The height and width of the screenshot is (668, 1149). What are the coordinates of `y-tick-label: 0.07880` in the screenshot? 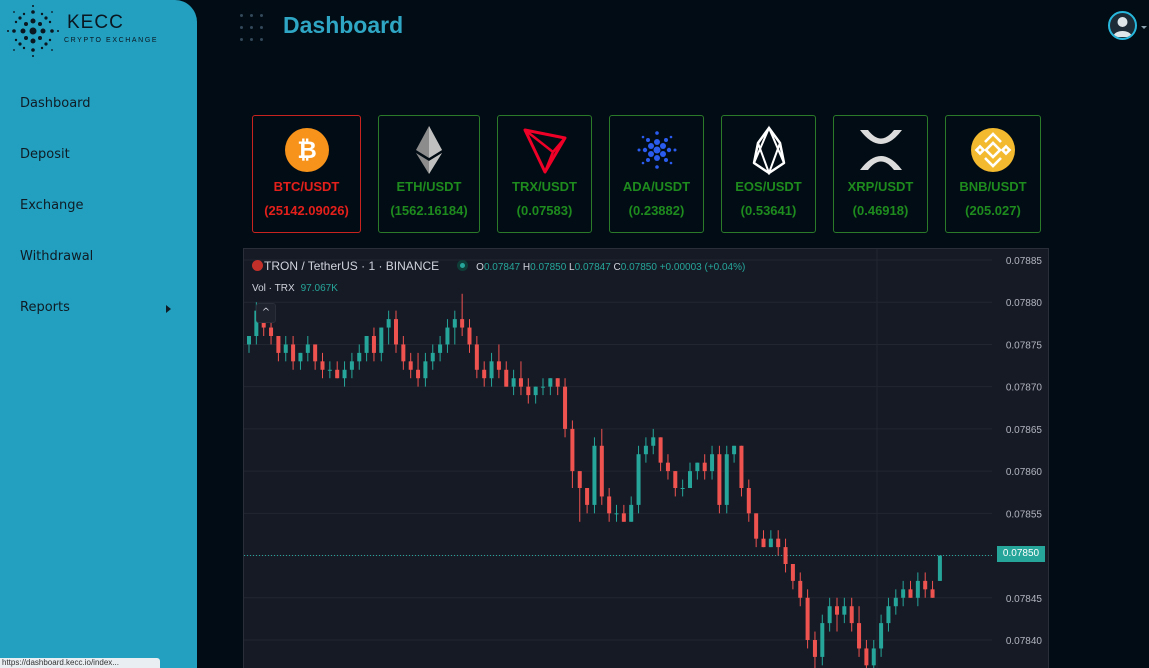 It's located at (1024, 303).